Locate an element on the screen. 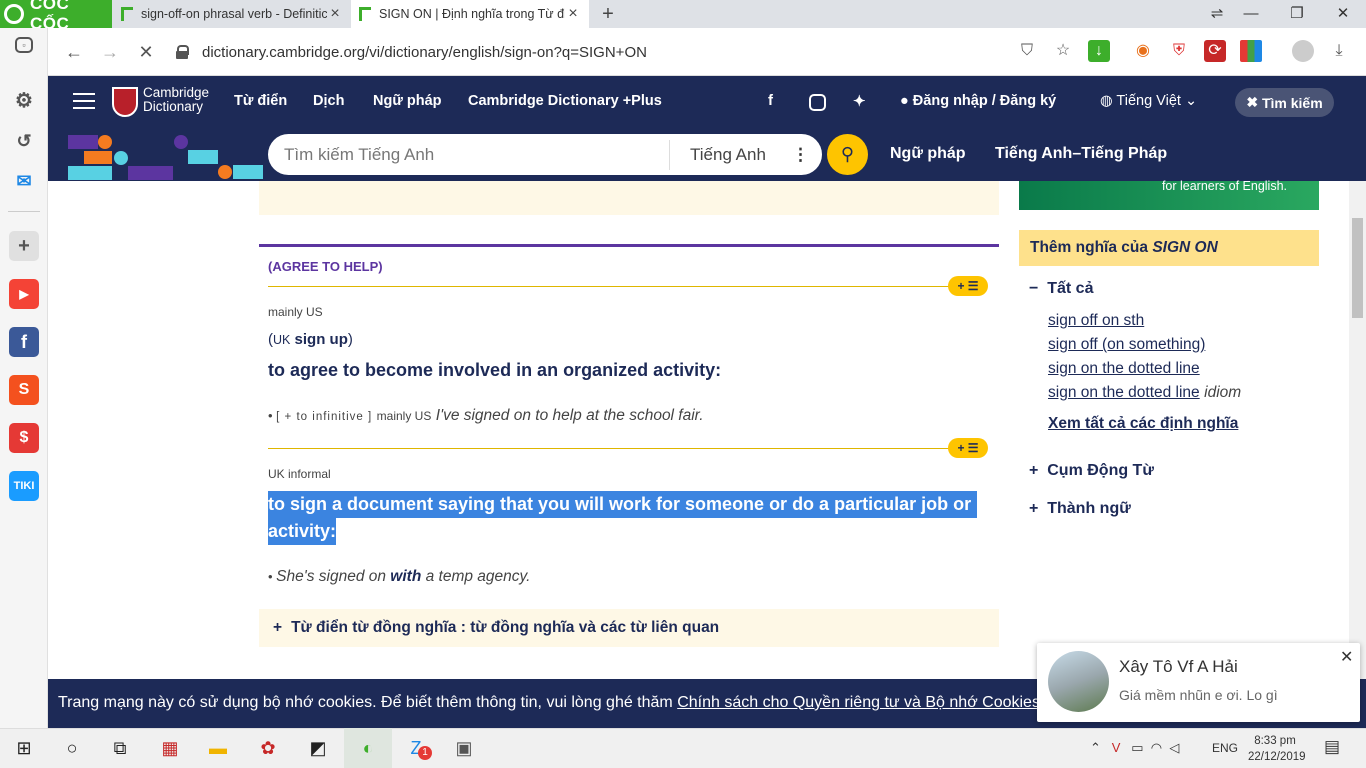  shopee-icon: S is located at coordinates (24, 390).